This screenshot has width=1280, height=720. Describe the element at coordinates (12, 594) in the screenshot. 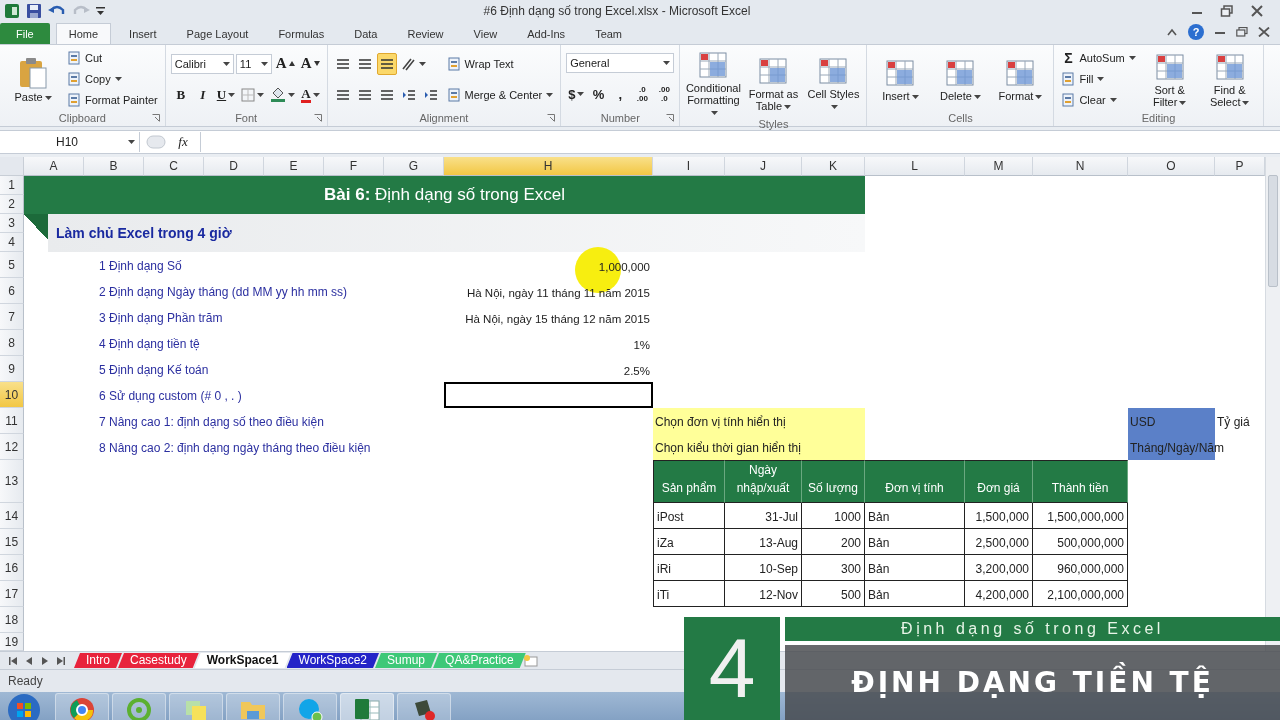

I see `row-header: 17` at that location.